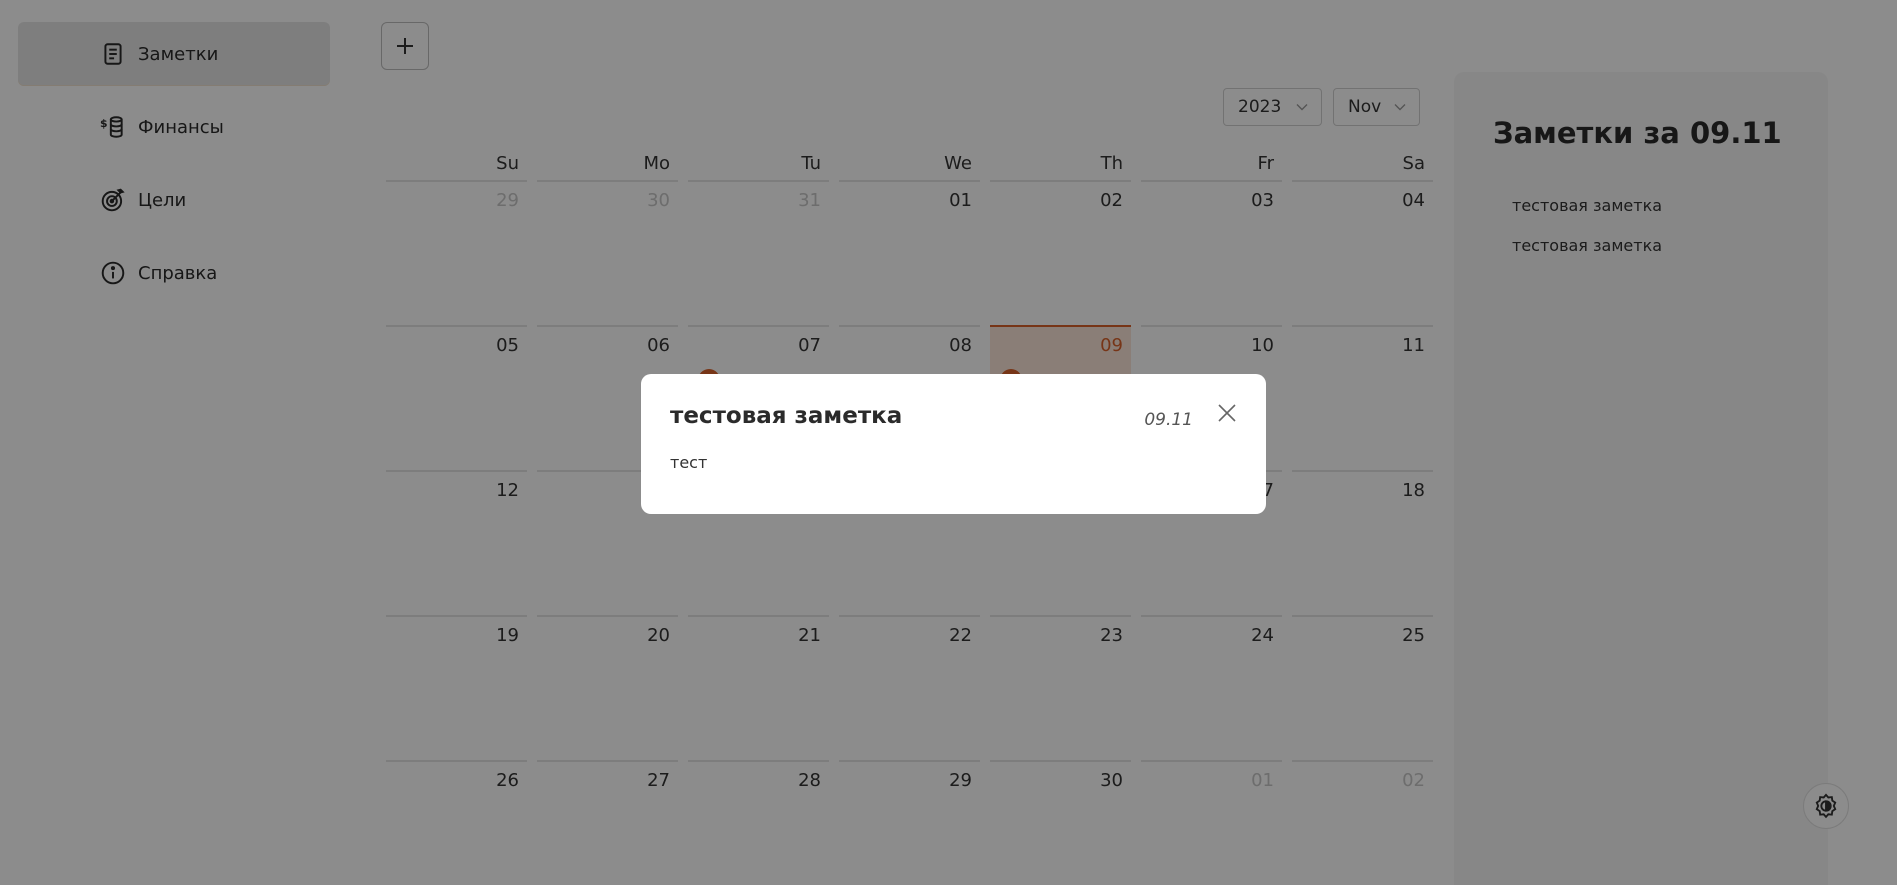 The image size is (1897, 885). What do you see at coordinates (953, 444) in the screenshot?
I see `note-modal: тестовая заметка 09.11 тест` at bounding box center [953, 444].